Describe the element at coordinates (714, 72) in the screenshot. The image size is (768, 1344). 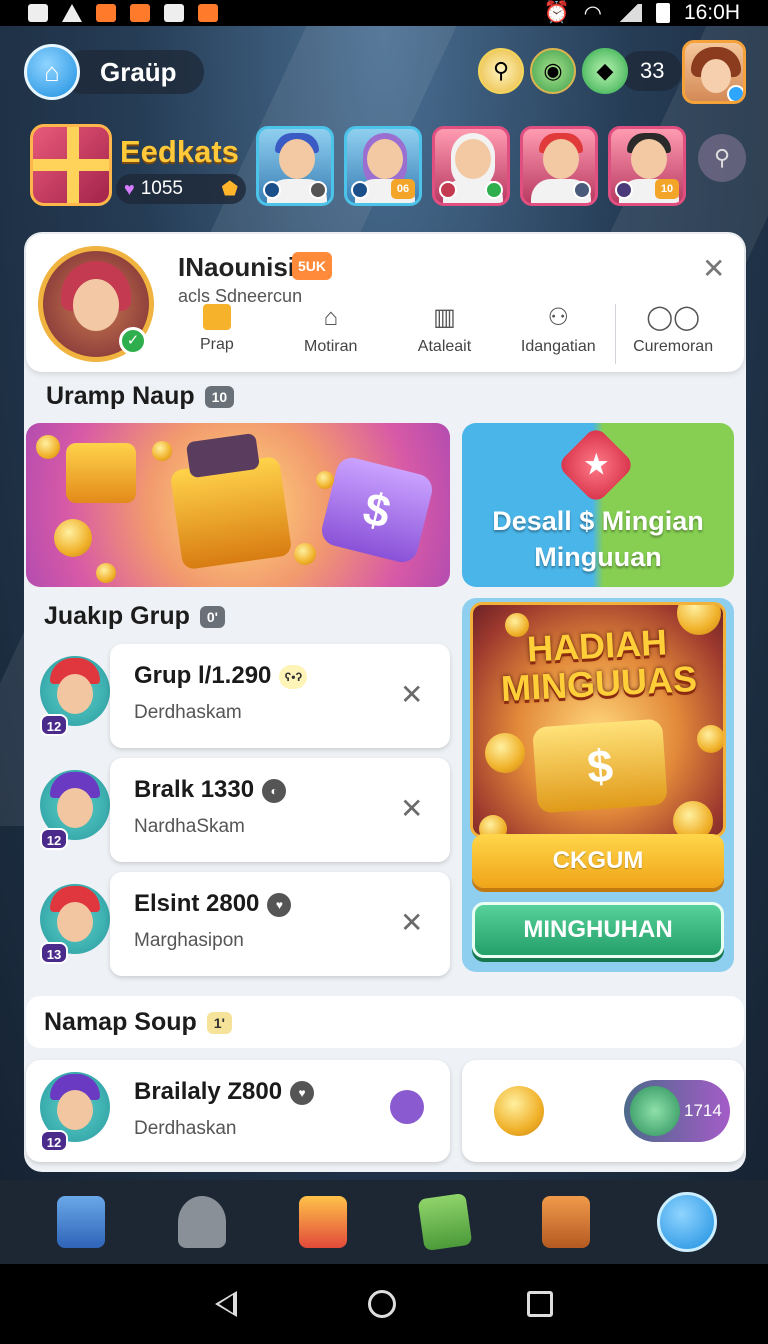
I see `user-avatar` at that location.